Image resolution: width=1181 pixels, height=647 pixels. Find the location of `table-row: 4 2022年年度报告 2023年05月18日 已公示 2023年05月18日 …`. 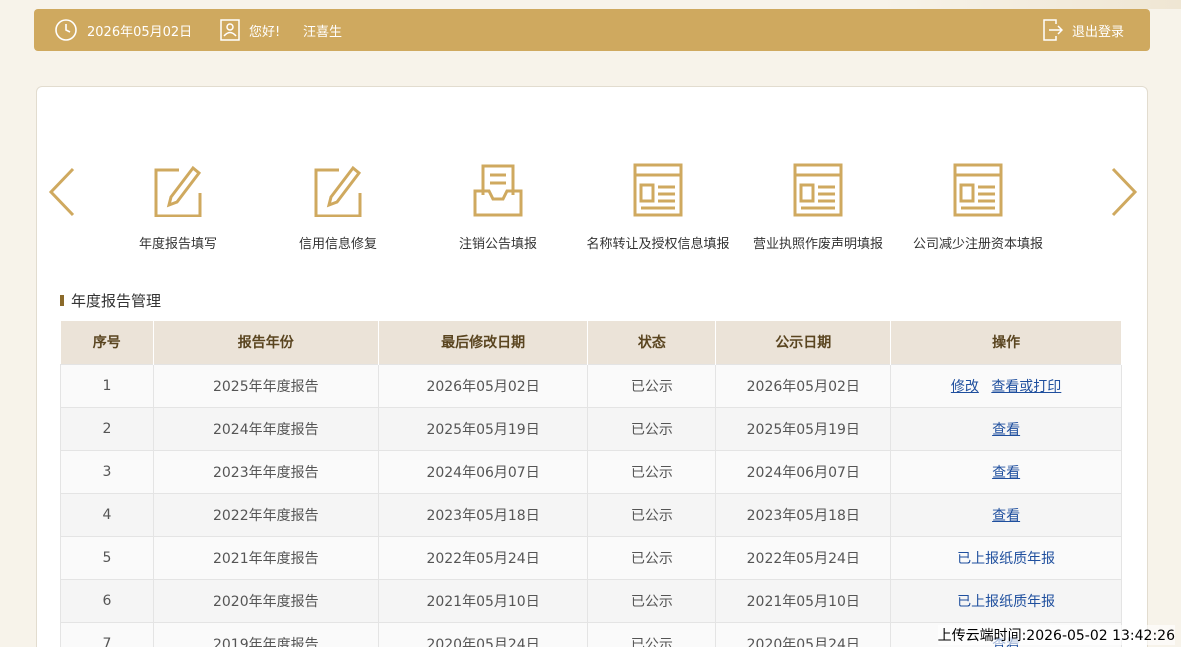

table-row: 4 2022年年度报告 2023年05月18日 已公示 2023年05月18日 … is located at coordinates (591, 514).